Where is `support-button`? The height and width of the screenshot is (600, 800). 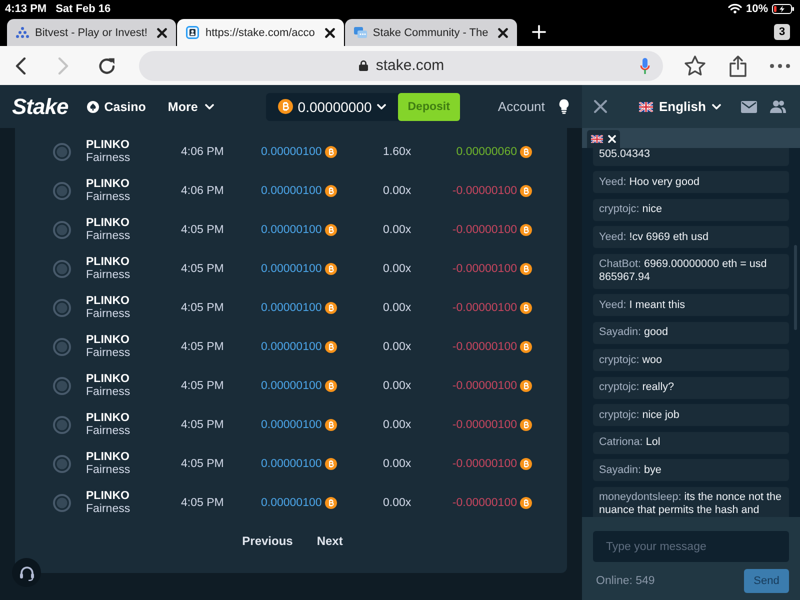
support-button is located at coordinates (26, 572).